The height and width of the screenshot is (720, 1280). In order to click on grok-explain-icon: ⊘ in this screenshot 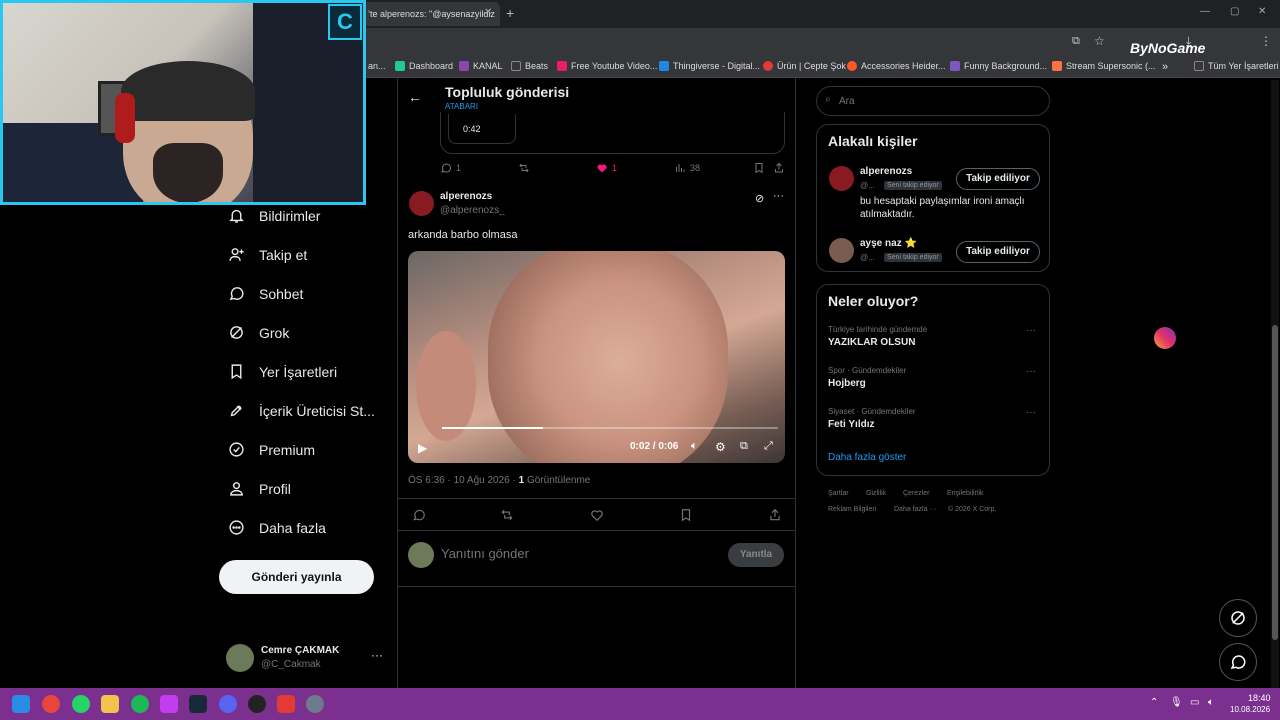, I will do `click(759, 198)`.